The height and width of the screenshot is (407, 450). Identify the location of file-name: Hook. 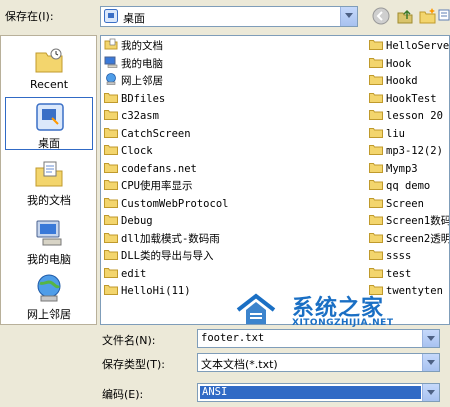
(399, 63).